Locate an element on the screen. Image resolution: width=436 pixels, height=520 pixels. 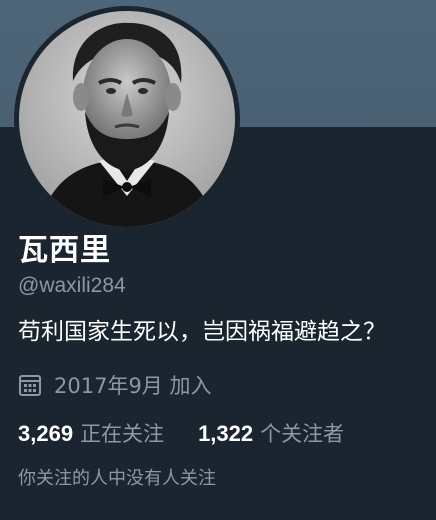
followers-count: 1,322 is located at coordinates (226, 433).